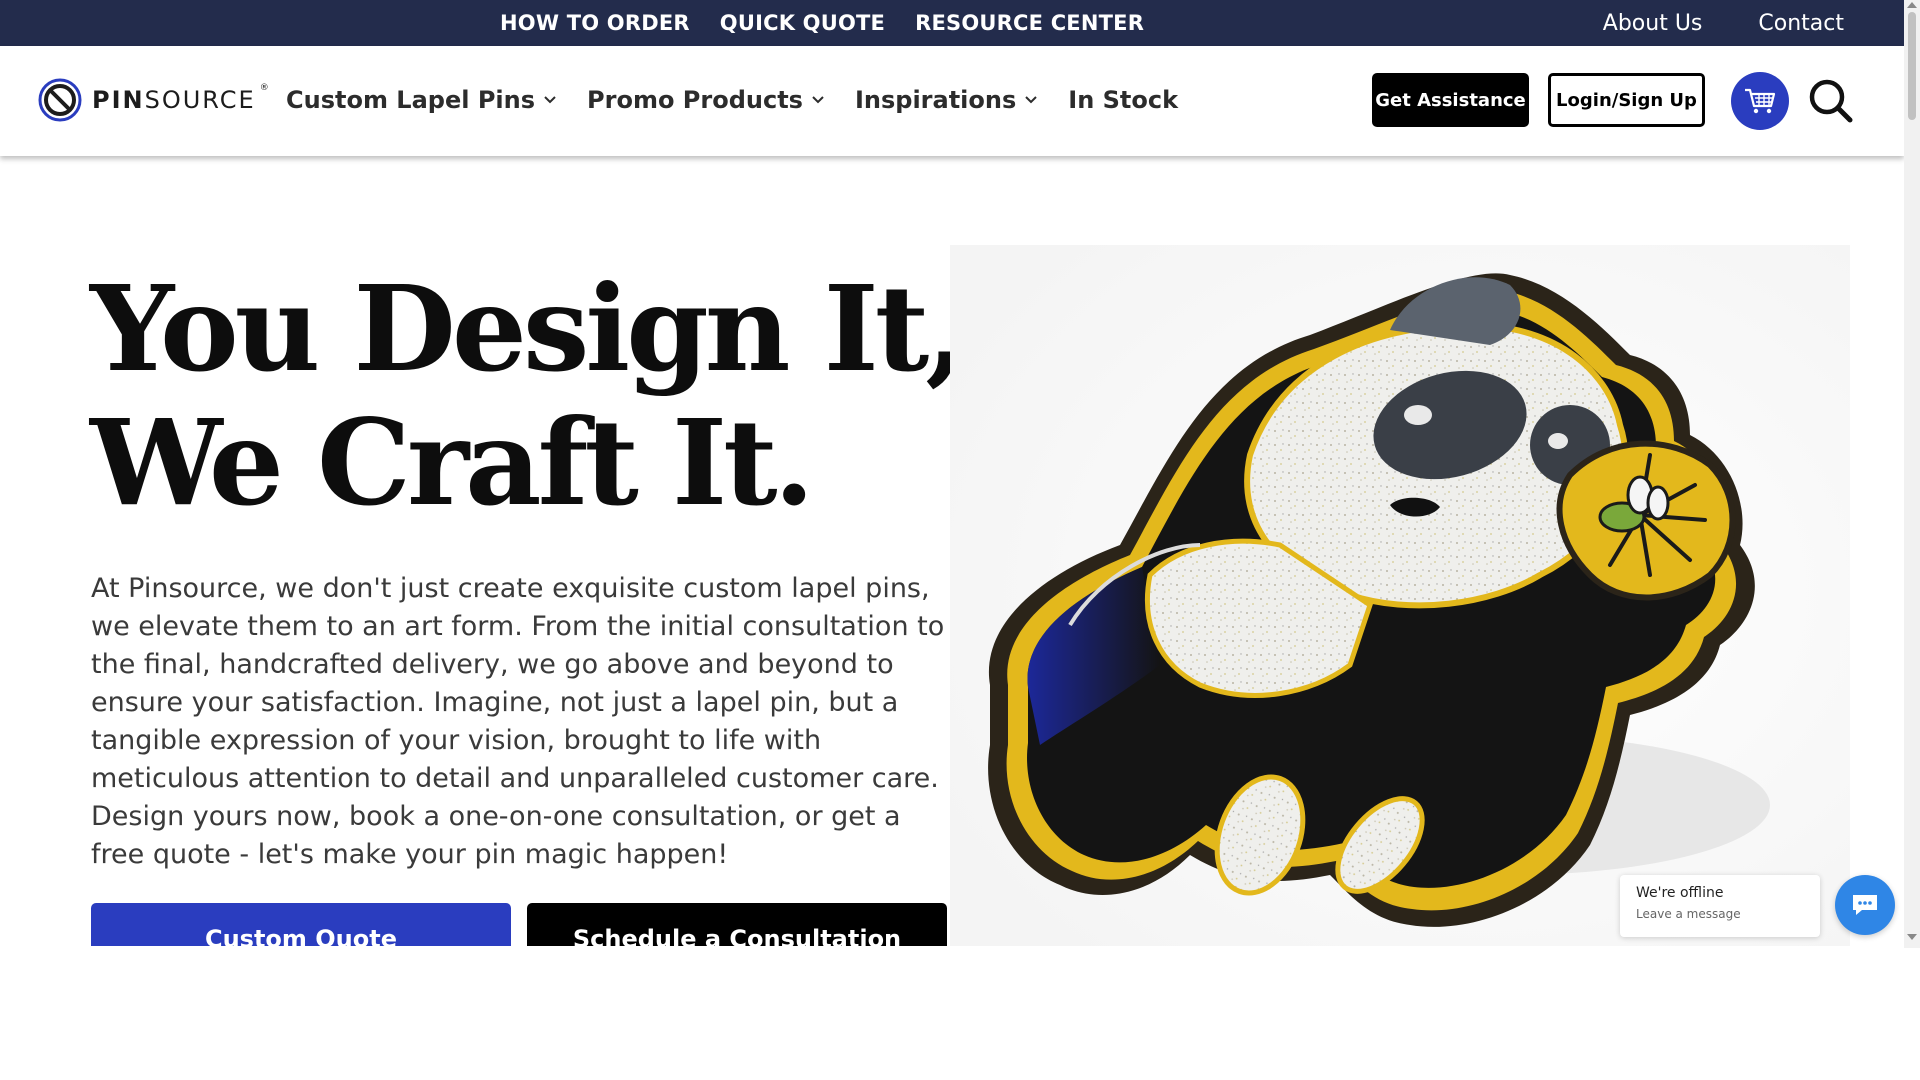  I want to click on utility-links: HOW TO ORDER QUICK QUOTE RESOURCE CENTER, so click(822, 23).